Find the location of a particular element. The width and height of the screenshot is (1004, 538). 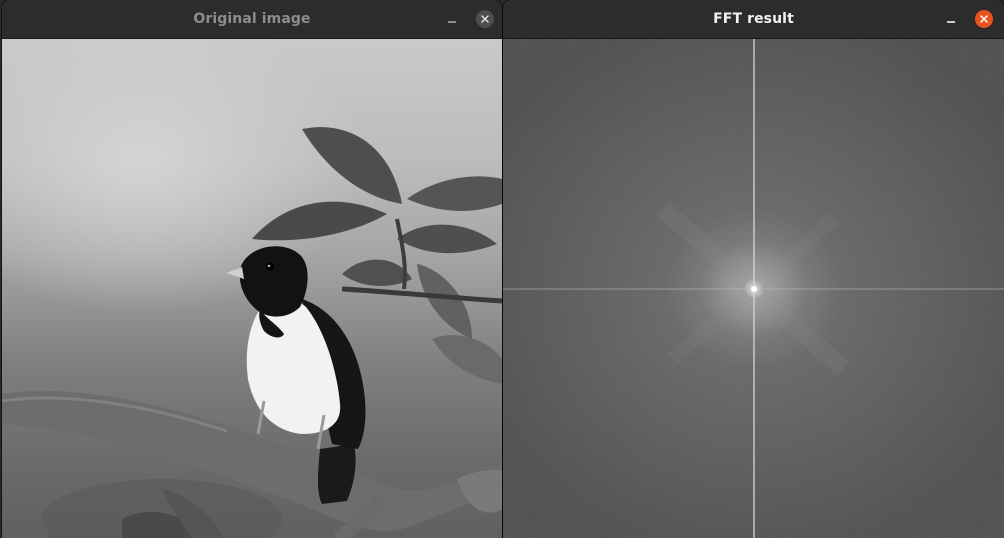

window-titlebar: FFT result is located at coordinates (753, 19).